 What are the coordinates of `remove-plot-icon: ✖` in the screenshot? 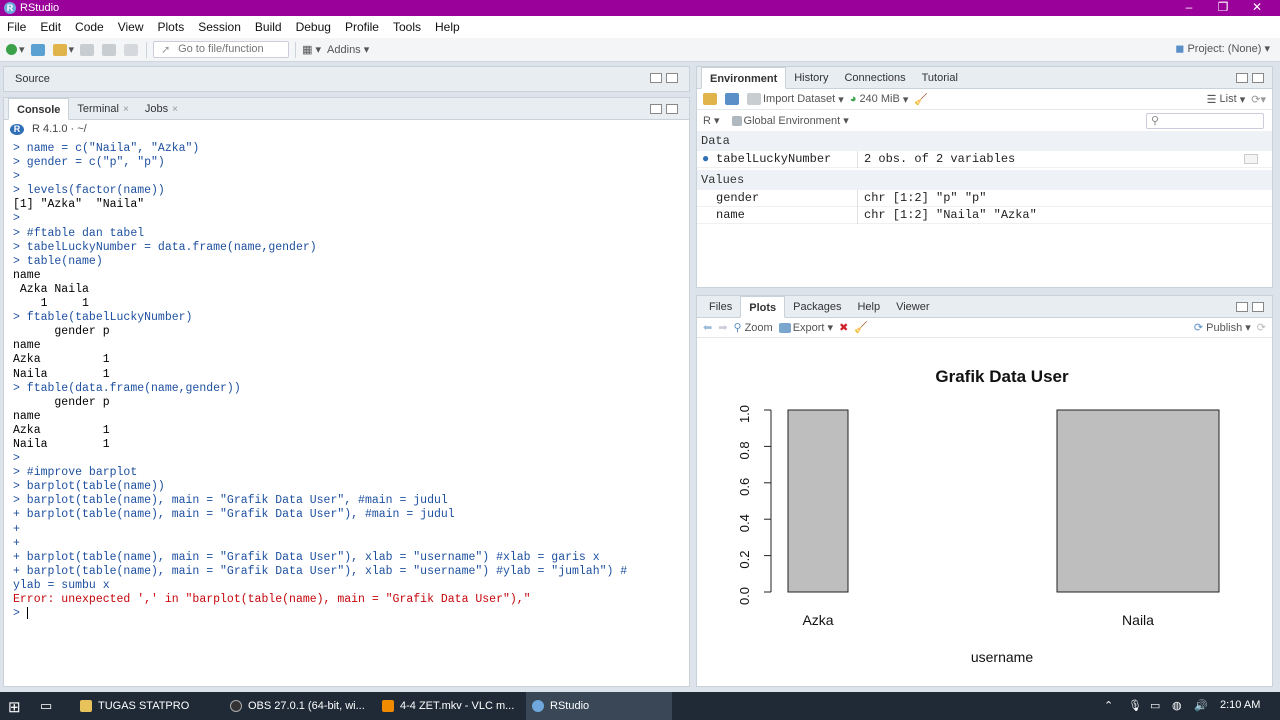 It's located at (843, 327).